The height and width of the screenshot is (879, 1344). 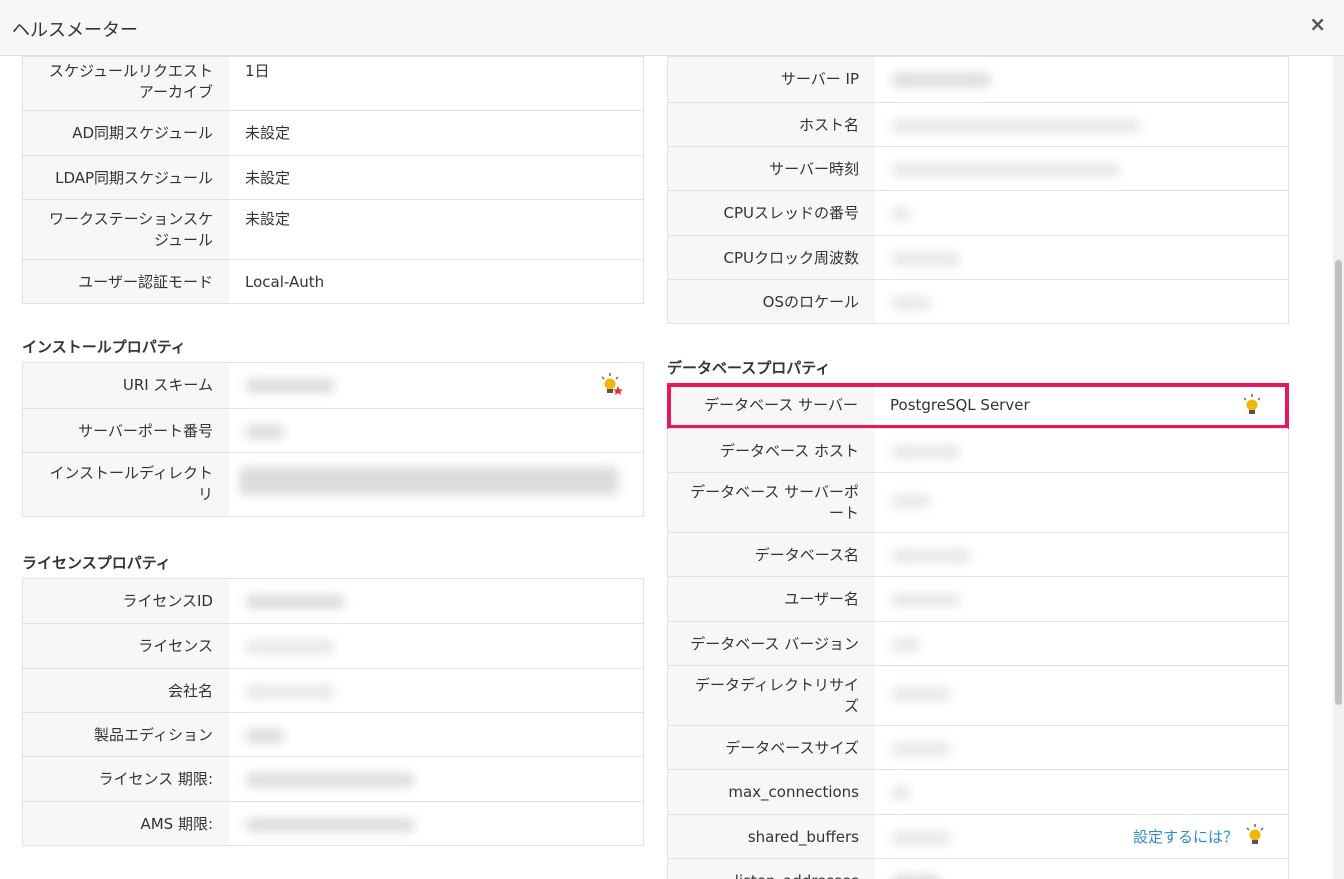 I want to click on table-row: CPUクロック周波数, so click(x=978, y=257).